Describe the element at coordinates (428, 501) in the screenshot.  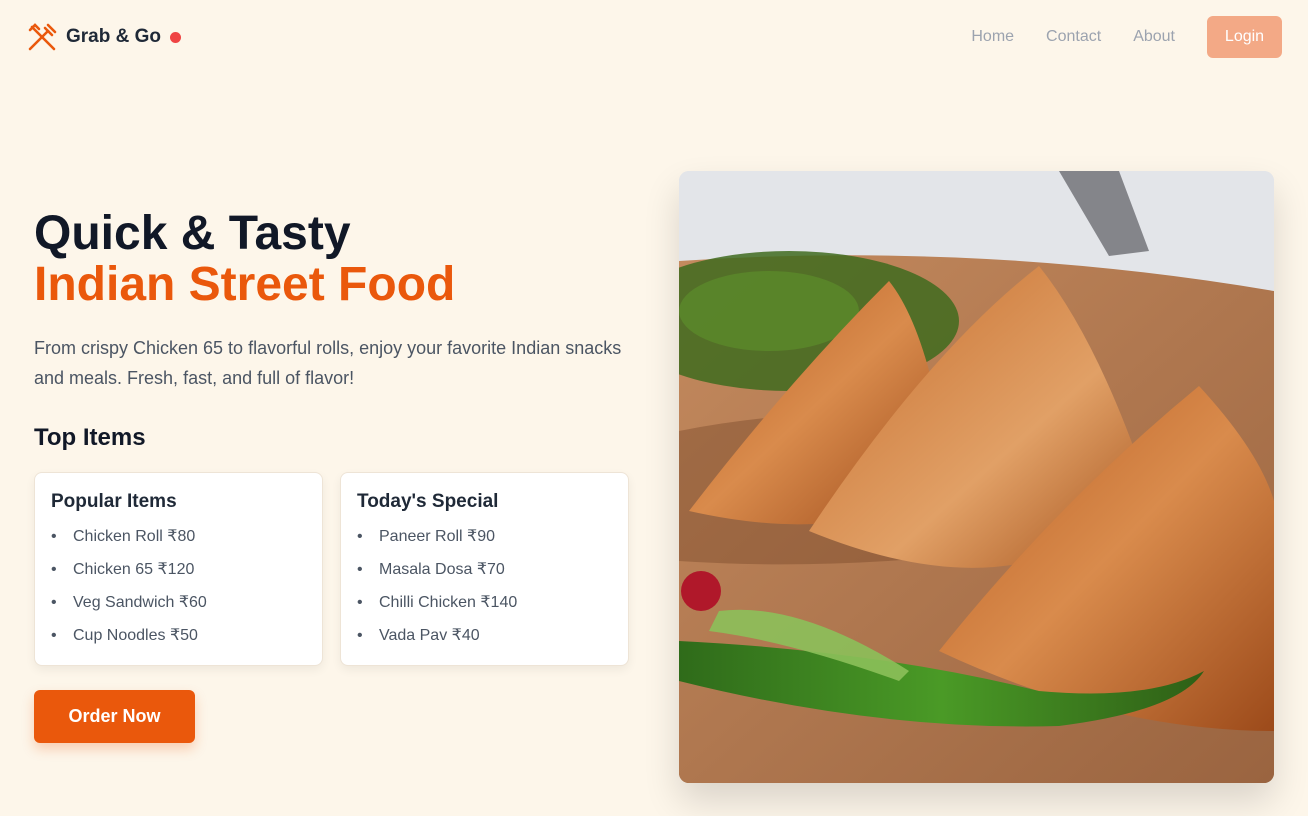
I see `card-title: Today's Special` at that location.